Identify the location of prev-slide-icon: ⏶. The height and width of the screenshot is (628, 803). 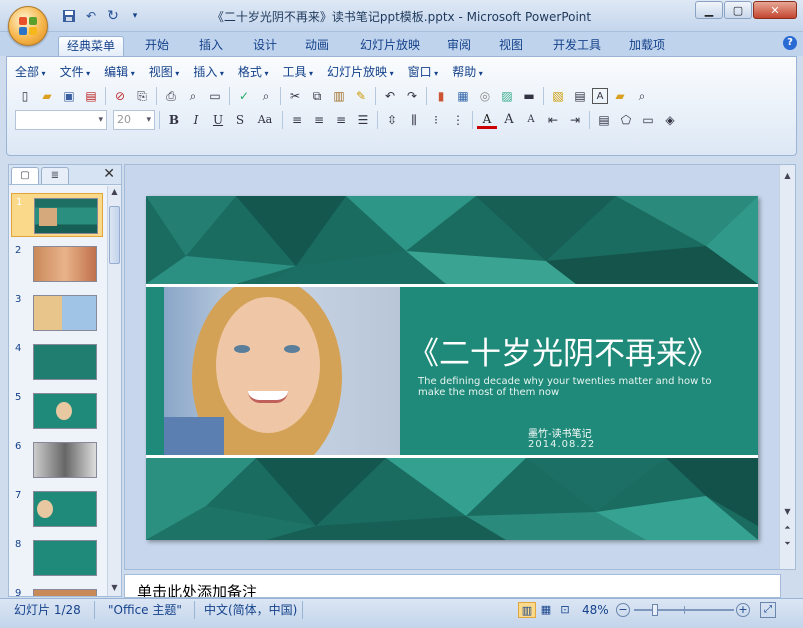
(787, 529).